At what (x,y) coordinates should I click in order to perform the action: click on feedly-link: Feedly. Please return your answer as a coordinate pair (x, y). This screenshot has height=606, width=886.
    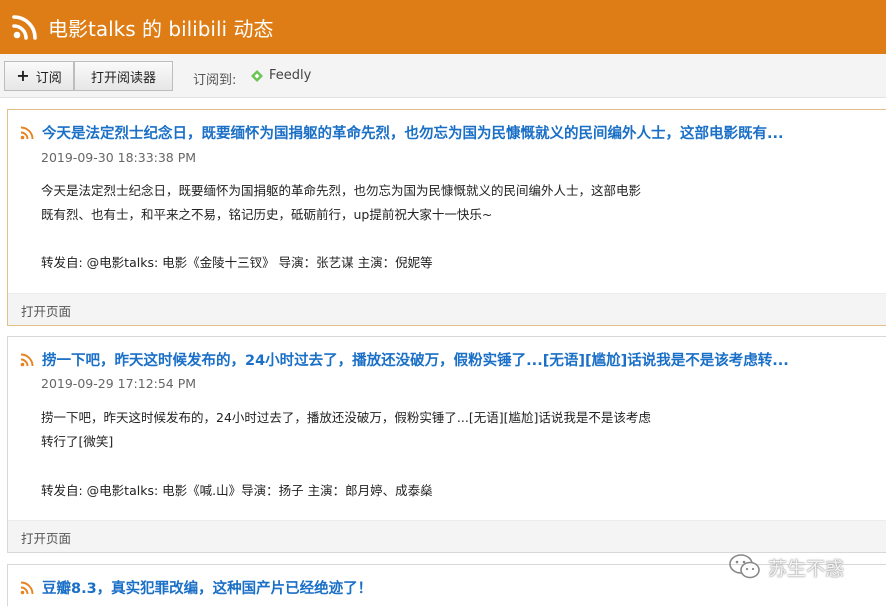
    Looking at the image, I should click on (280, 75).